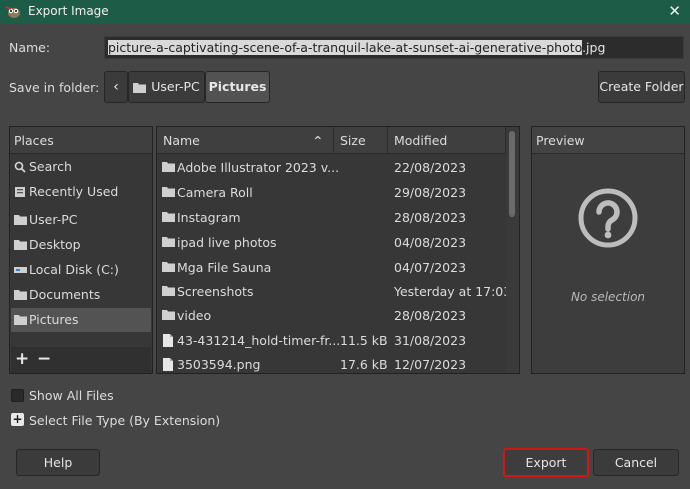 This screenshot has height=489, width=690. I want to click on file-modified: 04/07/2023, so click(430, 267).